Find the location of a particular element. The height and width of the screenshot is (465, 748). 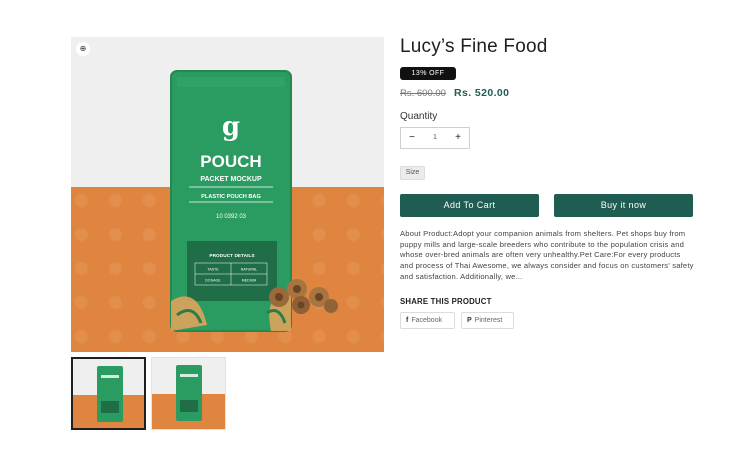

product-title: Lucy’s Fine Food is located at coordinates (474, 46).